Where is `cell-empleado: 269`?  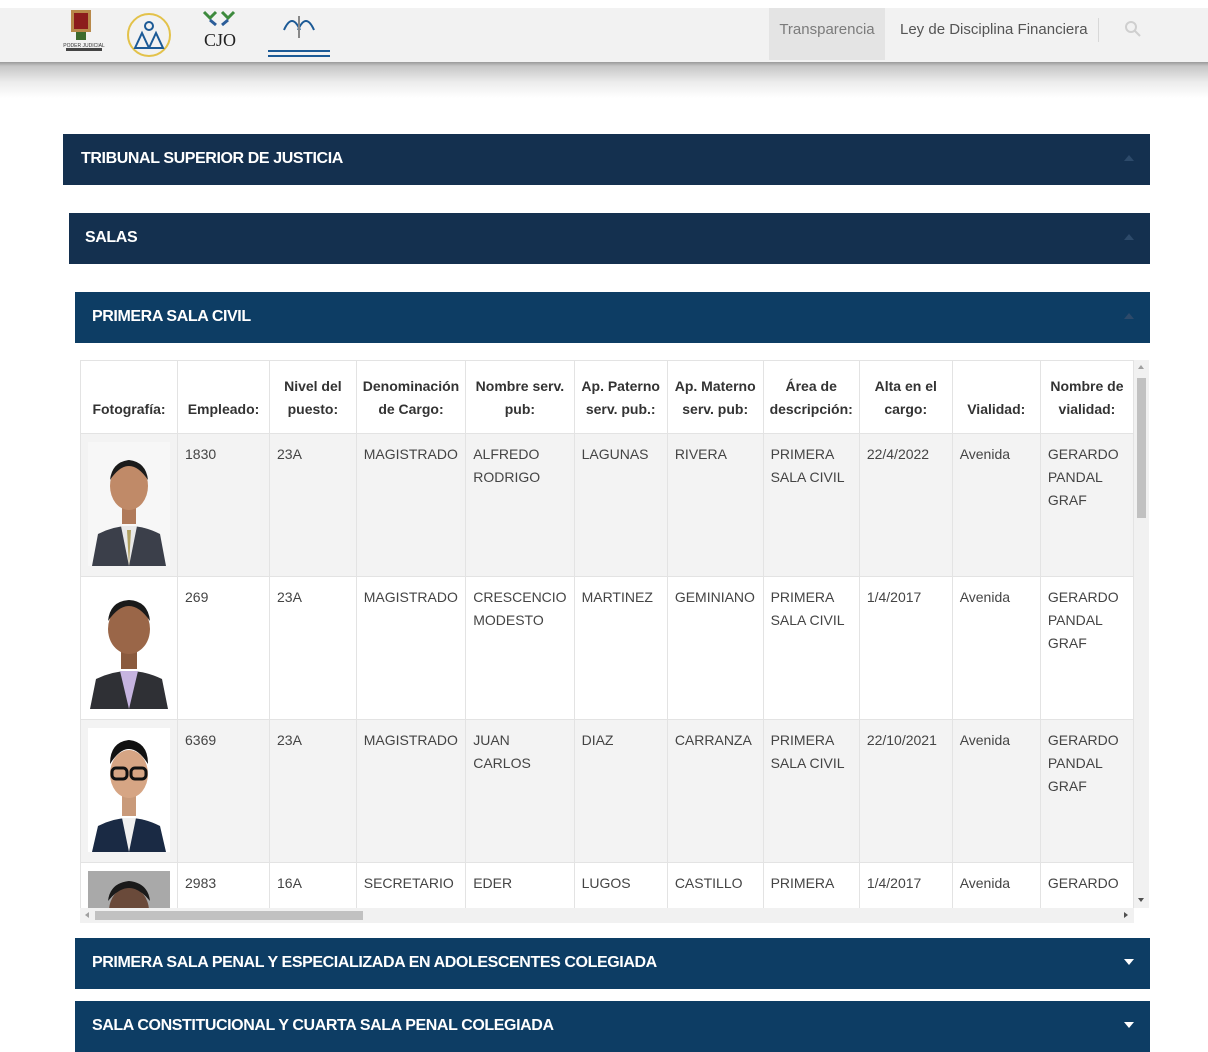 cell-empleado: 269 is located at coordinates (223, 648).